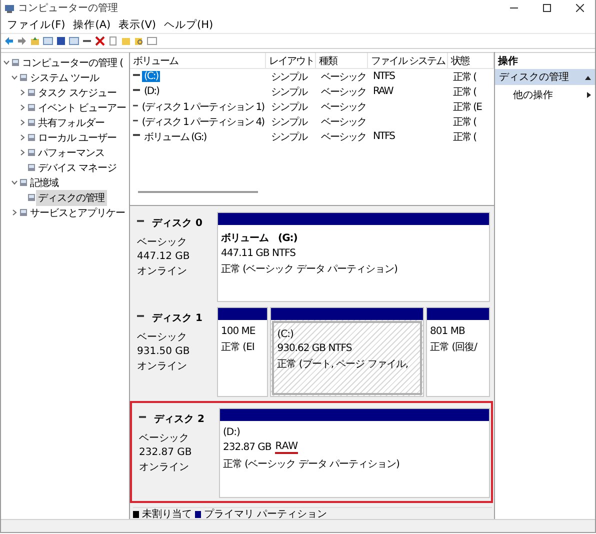 The image size is (596, 534). Describe the element at coordinates (175, 137) in the screenshot. I see `table-cell: ボリューム (G:)` at that location.